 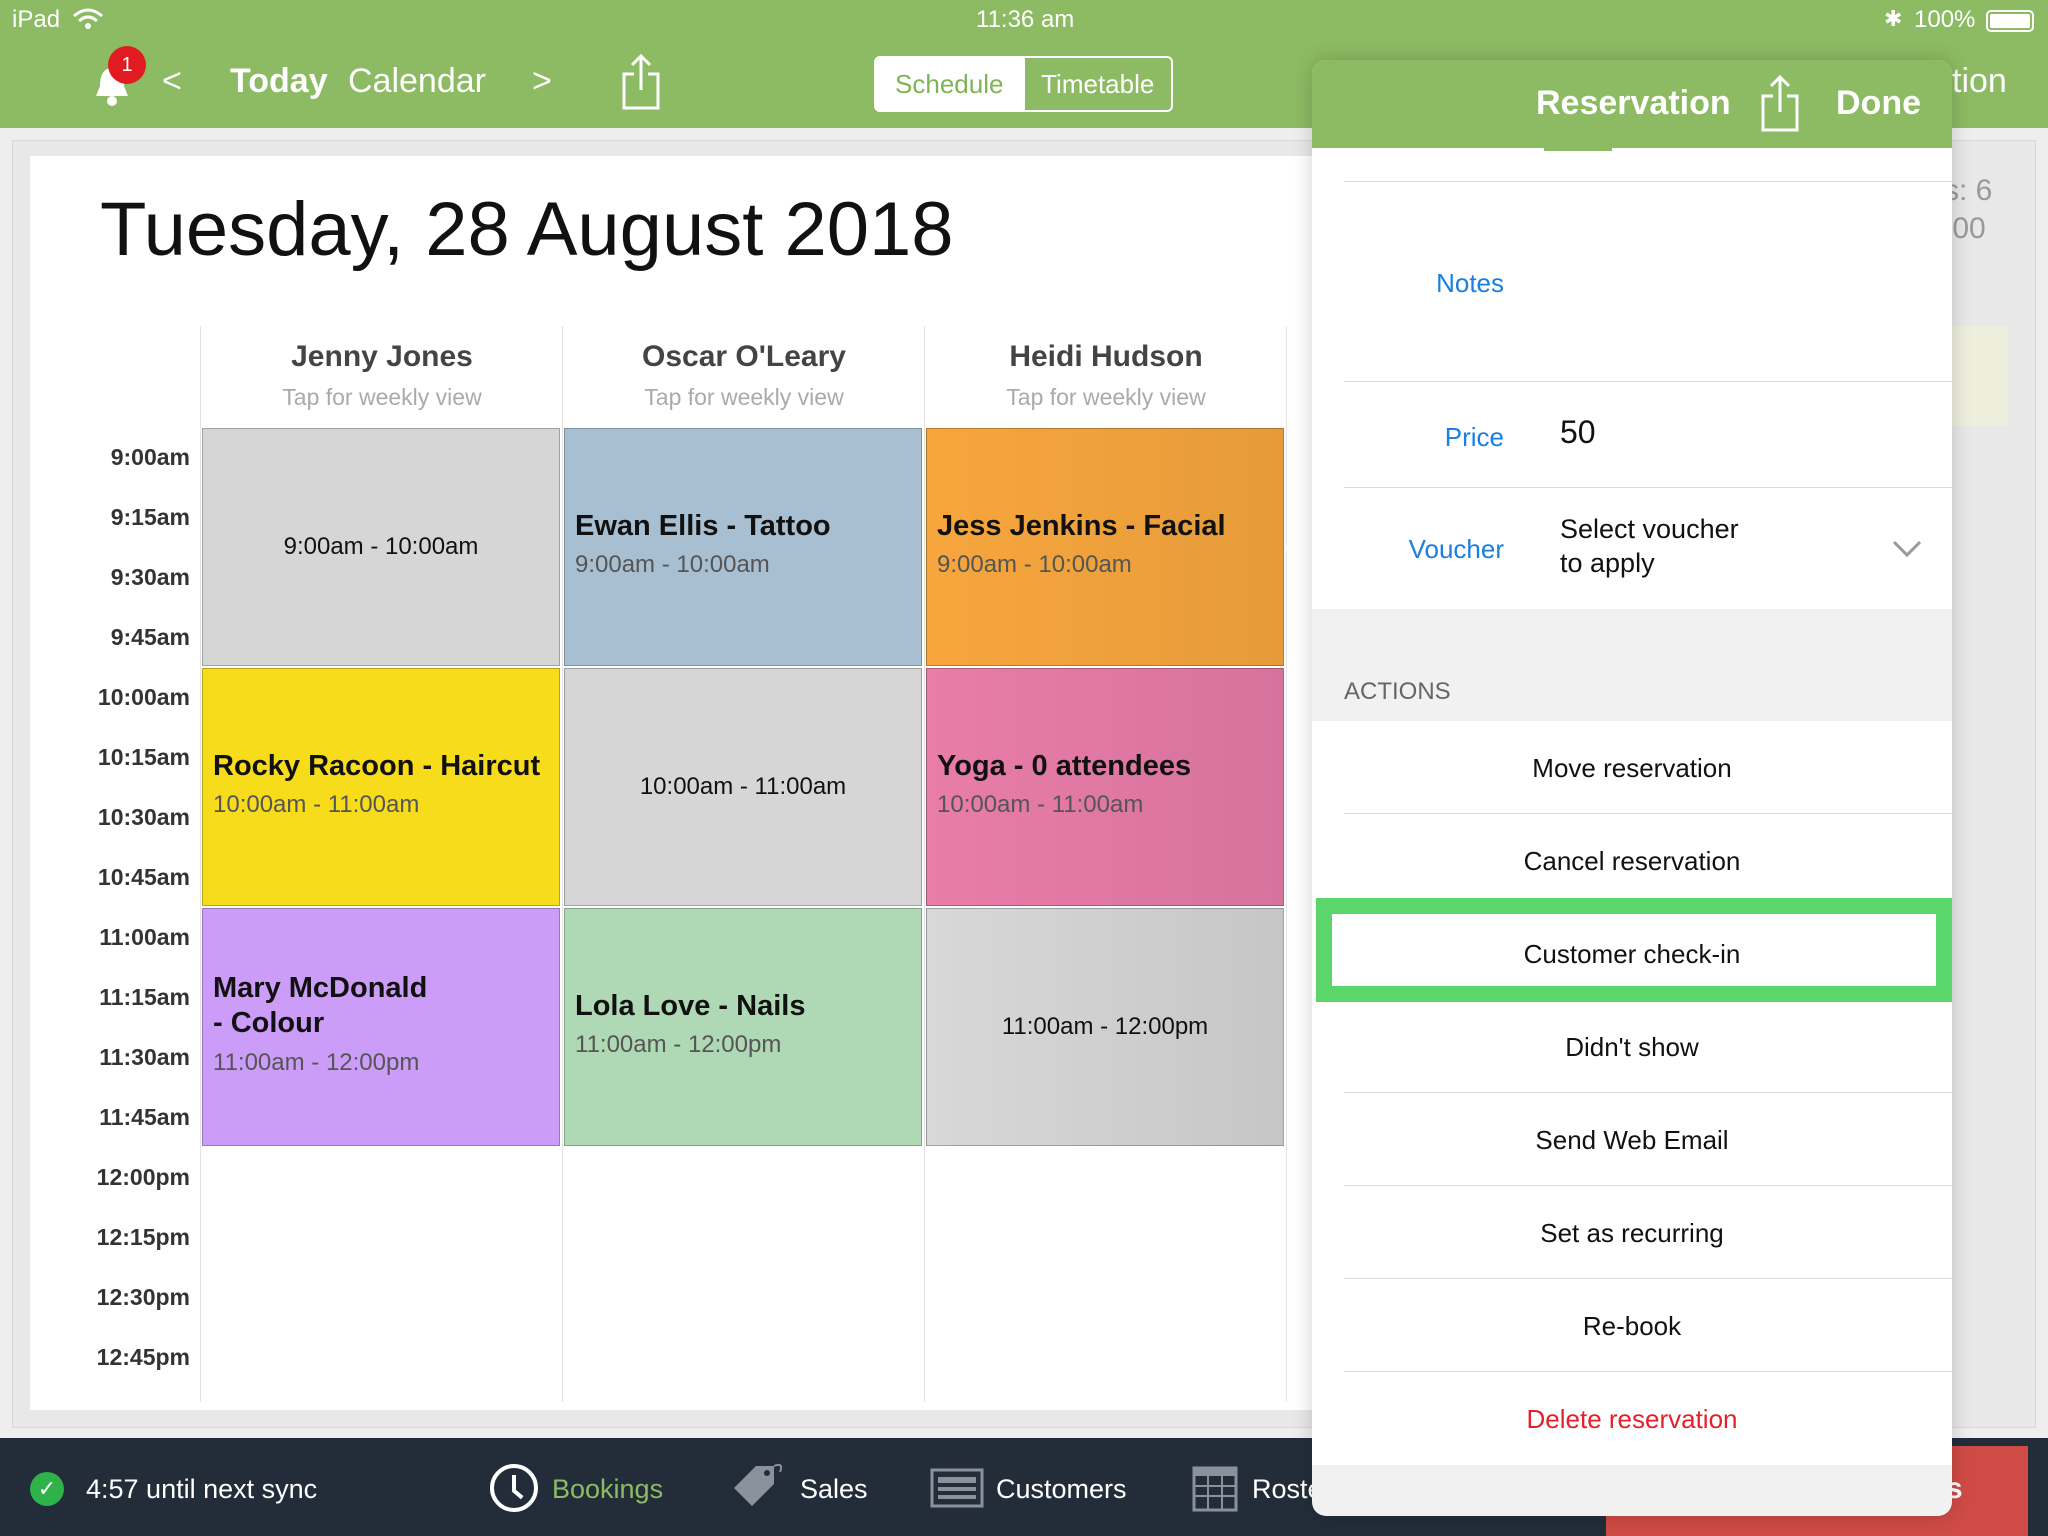 I want to click on next-day-button: >, so click(x=542, y=81).